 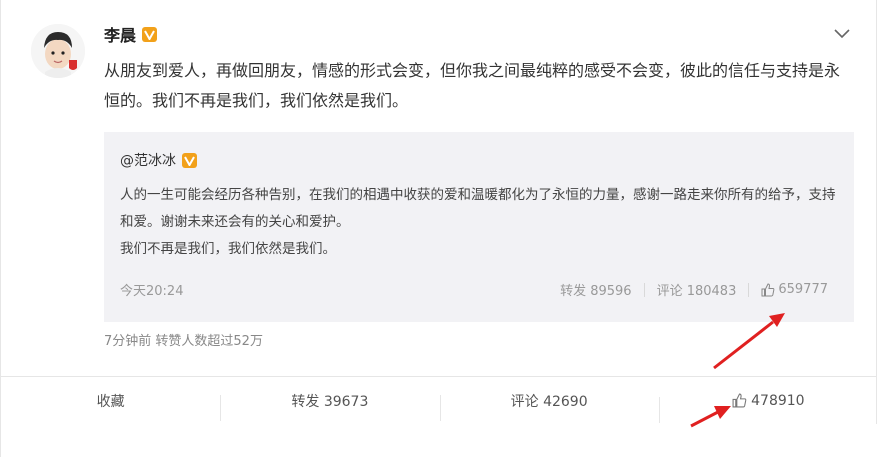 I want to click on quoted-author-row: @范冰冰, so click(x=158, y=160).